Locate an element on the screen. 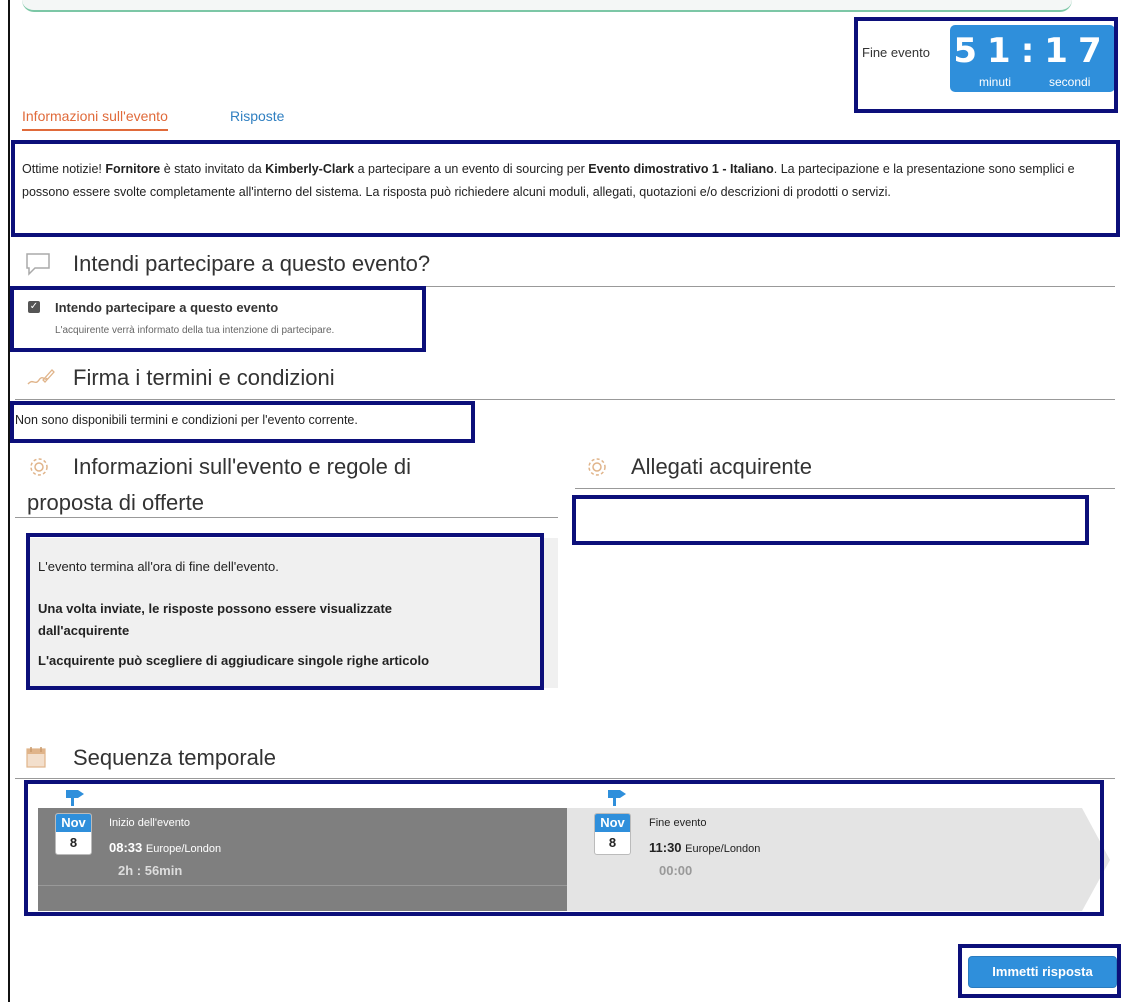 The height and width of the screenshot is (1002, 1123). calendar-icon is located at coordinates (36, 757).